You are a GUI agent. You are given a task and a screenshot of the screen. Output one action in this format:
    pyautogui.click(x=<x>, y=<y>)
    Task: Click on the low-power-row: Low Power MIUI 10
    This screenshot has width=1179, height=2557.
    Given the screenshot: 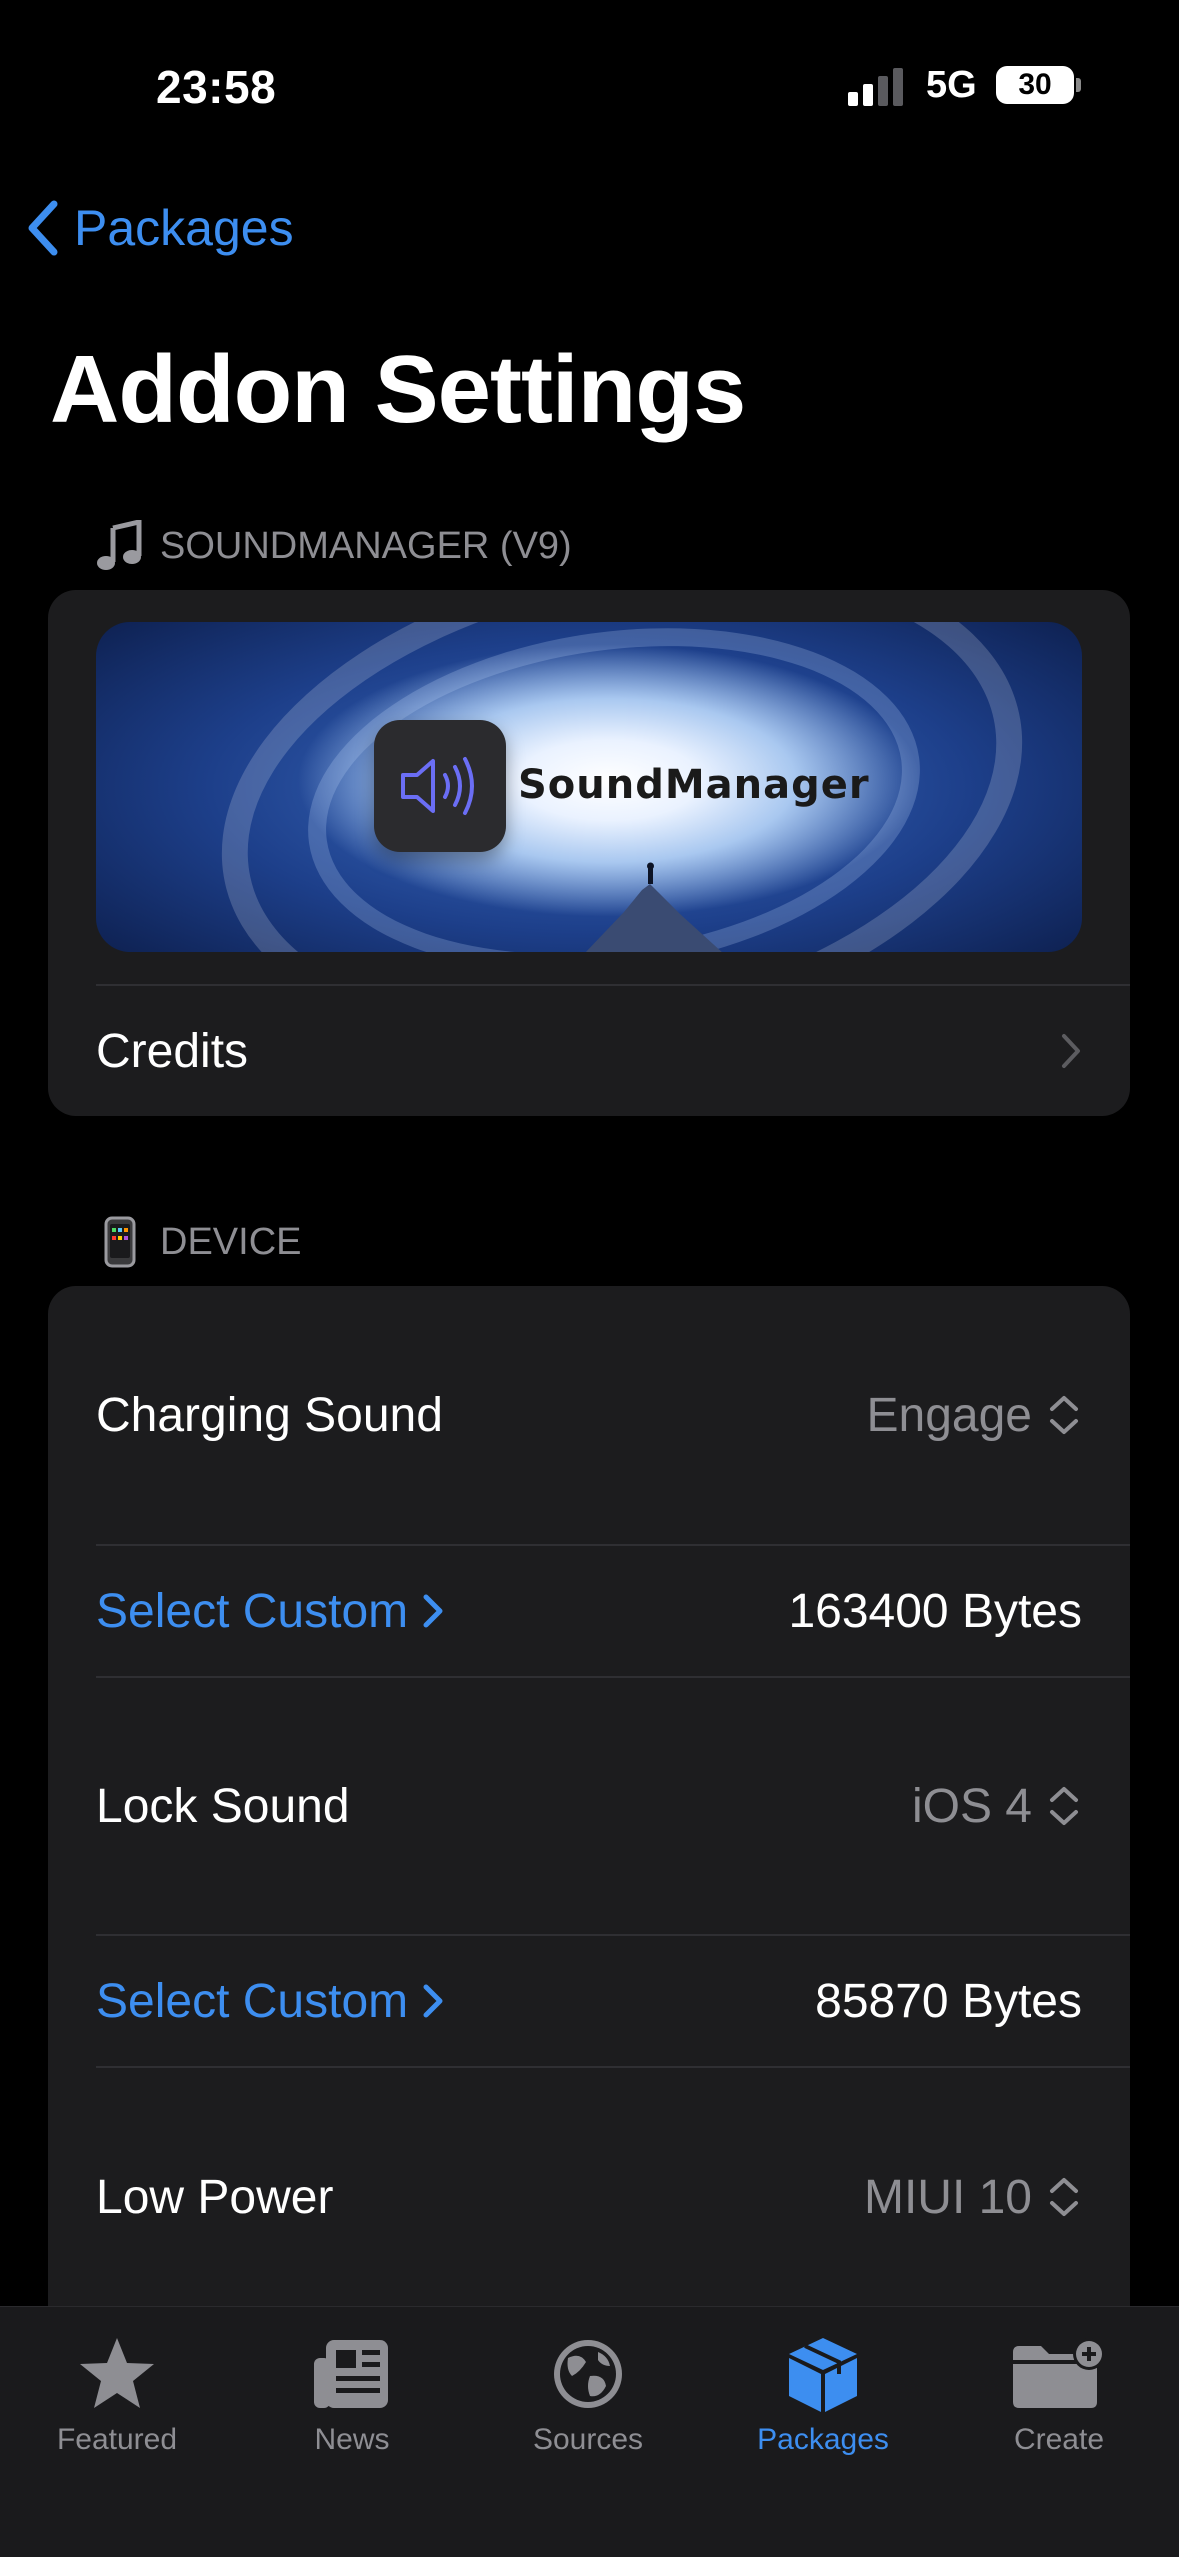 What is the action you would take?
    pyautogui.click(x=589, y=2197)
    